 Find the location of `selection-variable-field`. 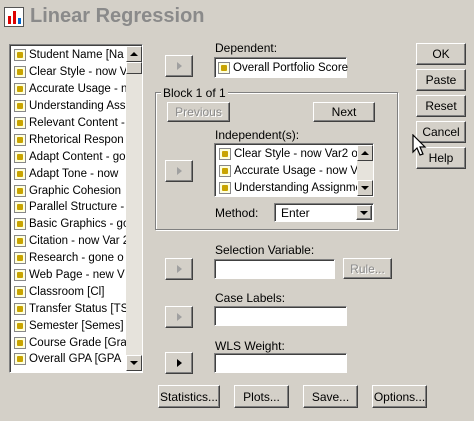

selection-variable-field is located at coordinates (274, 269).